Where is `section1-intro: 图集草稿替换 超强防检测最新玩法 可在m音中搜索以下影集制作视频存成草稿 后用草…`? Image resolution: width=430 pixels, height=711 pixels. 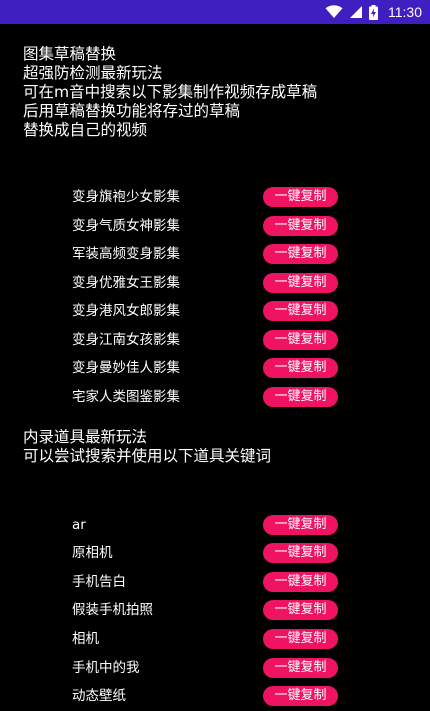
section1-intro: 图集草稿替换 超强防检测最新玩法 可在m音中搜索以下影集制作视频存成草稿 后用草… is located at coordinates (170, 92).